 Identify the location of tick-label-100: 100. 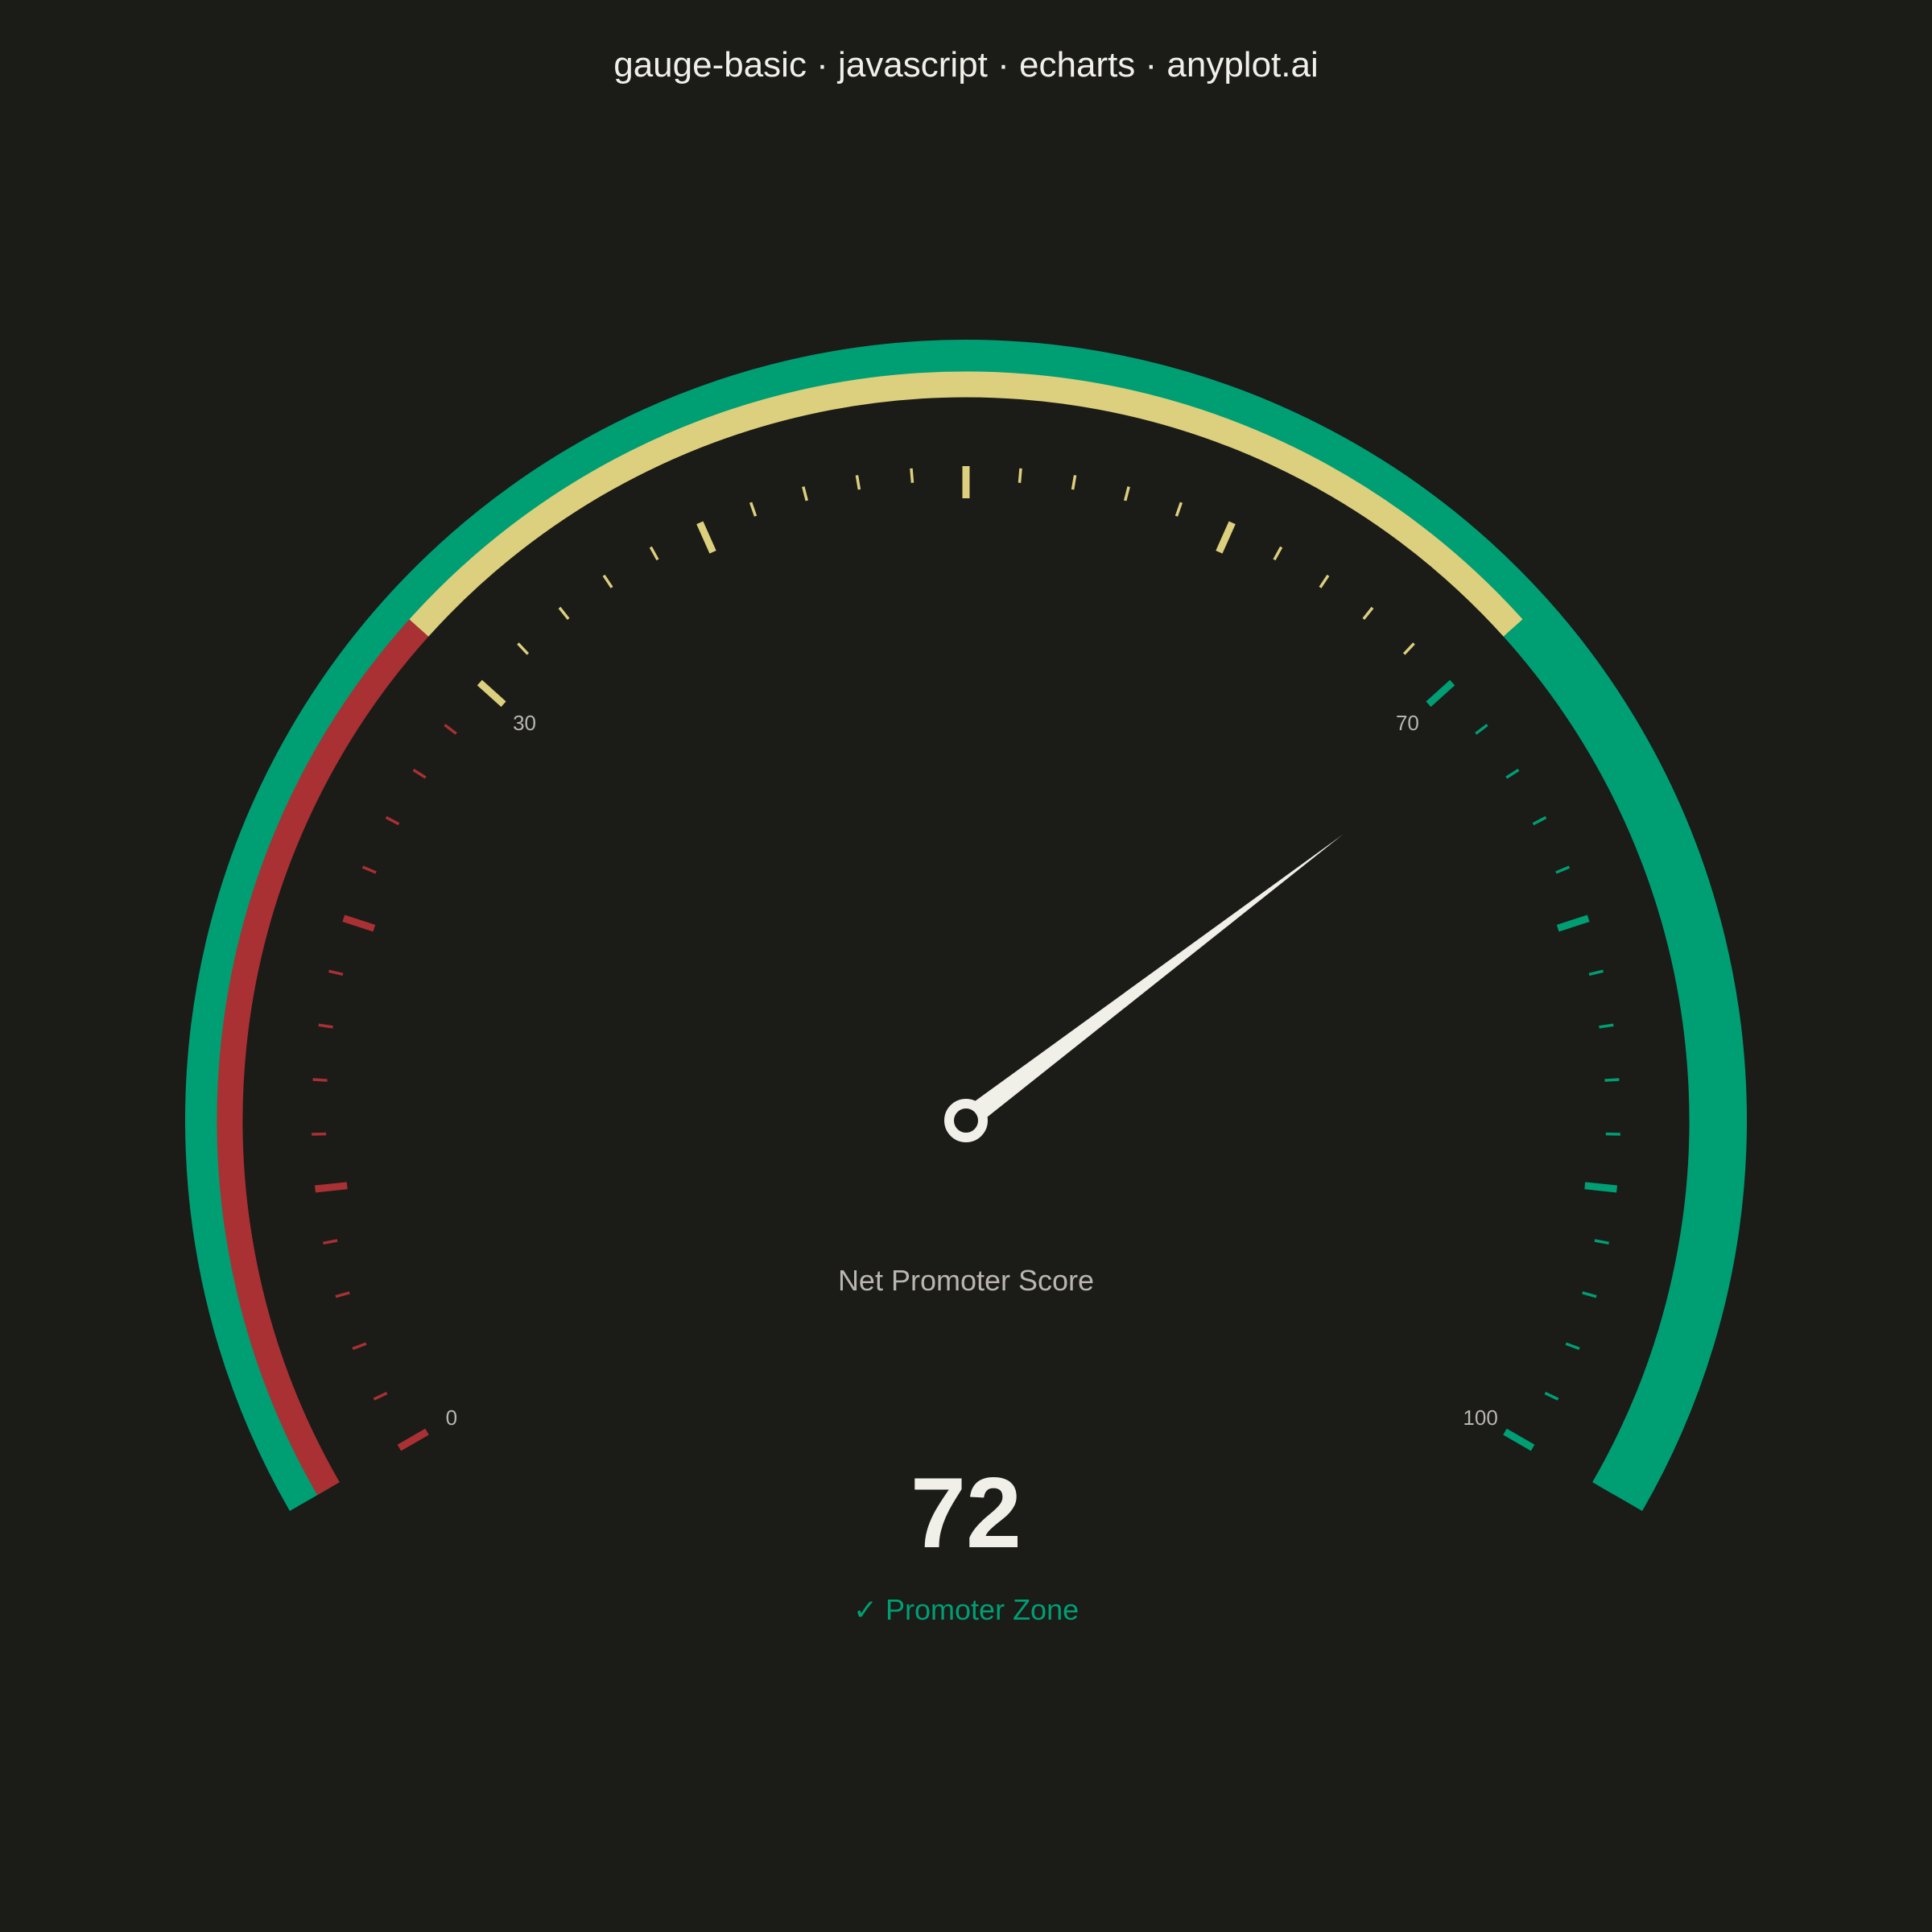
(1480, 1418).